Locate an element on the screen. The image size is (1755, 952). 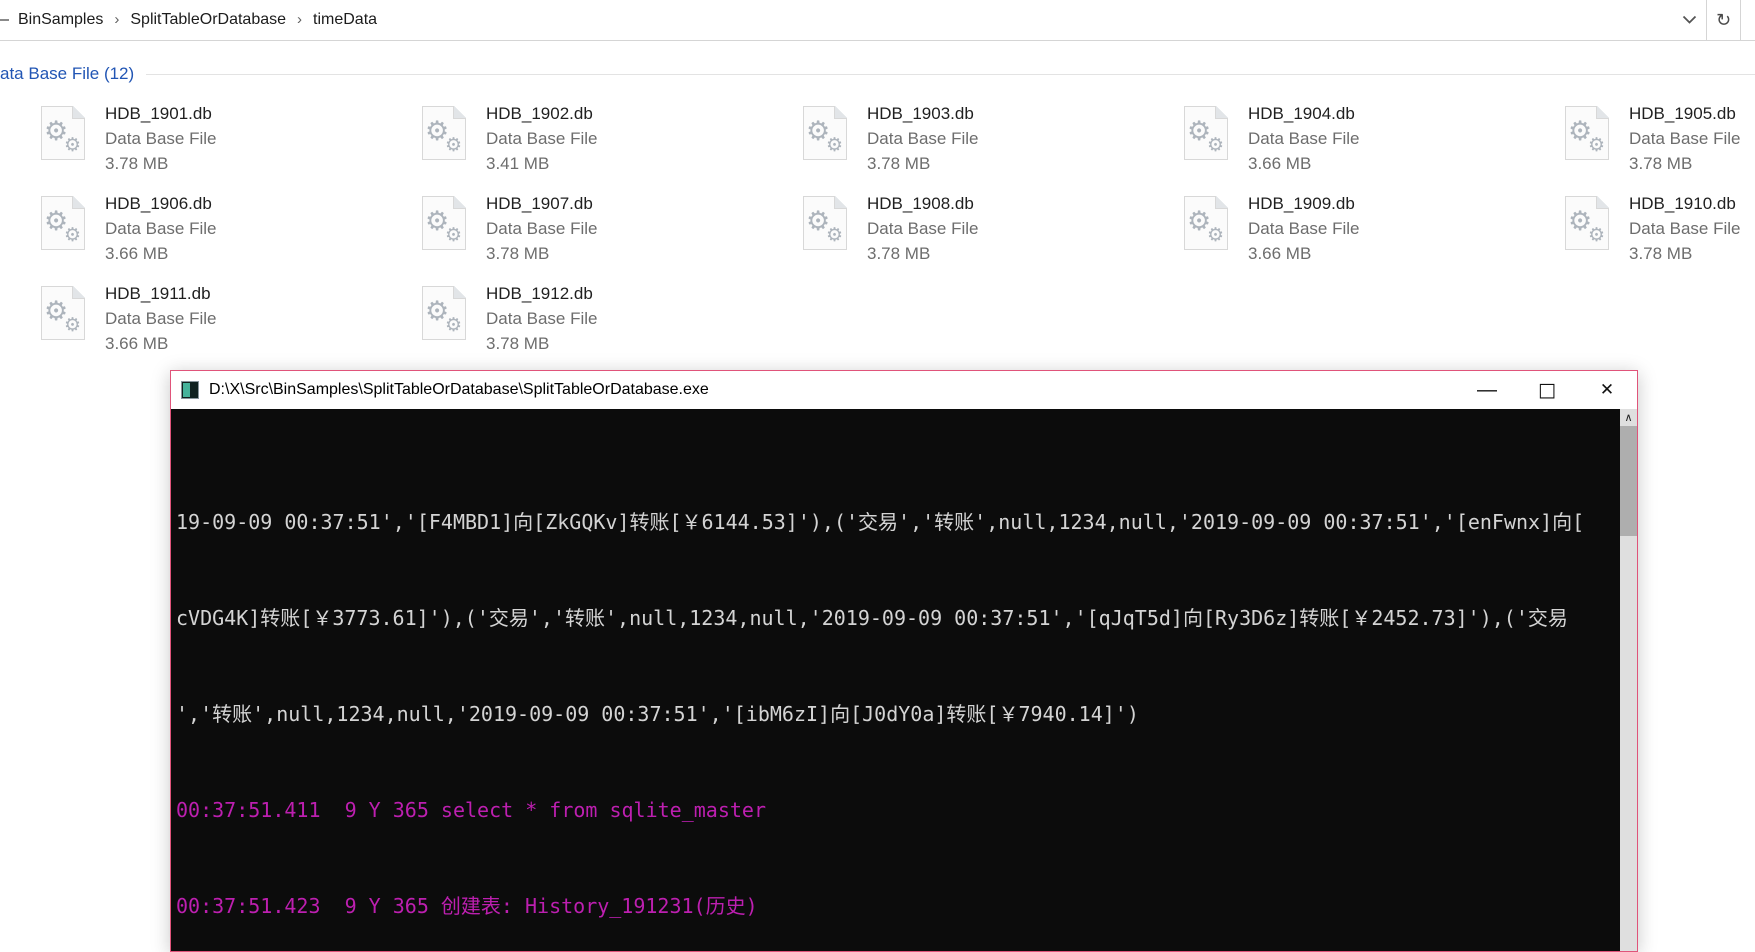
scrollbar-up-arrow-icon: ∧ is located at coordinates (1628, 417).